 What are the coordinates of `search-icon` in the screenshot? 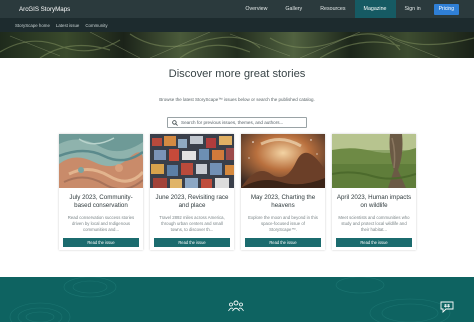 It's located at (175, 122).